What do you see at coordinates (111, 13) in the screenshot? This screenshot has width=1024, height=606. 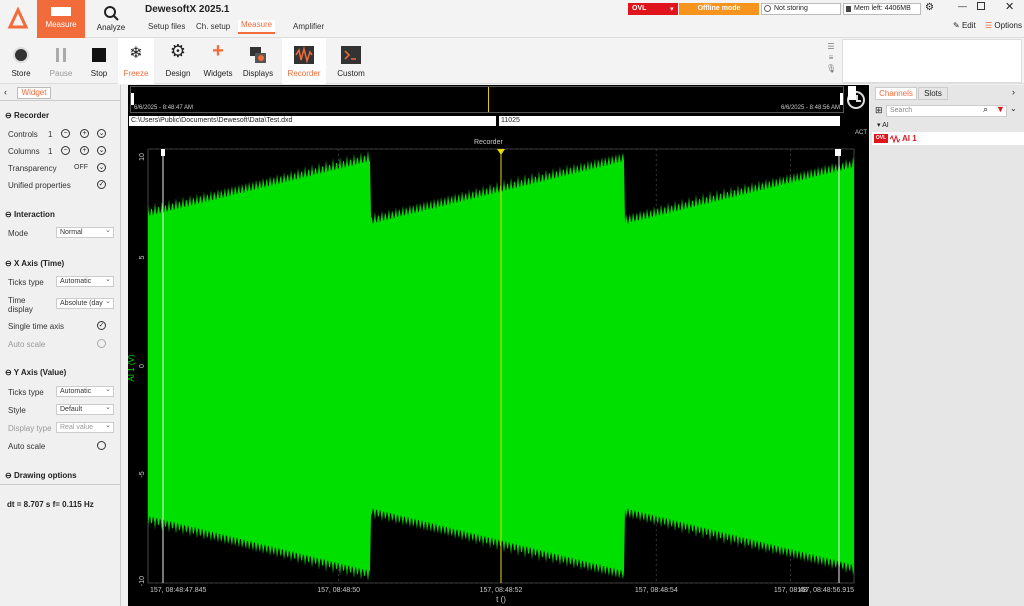 I see `magnifier-icon` at bounding box center [111, 13].